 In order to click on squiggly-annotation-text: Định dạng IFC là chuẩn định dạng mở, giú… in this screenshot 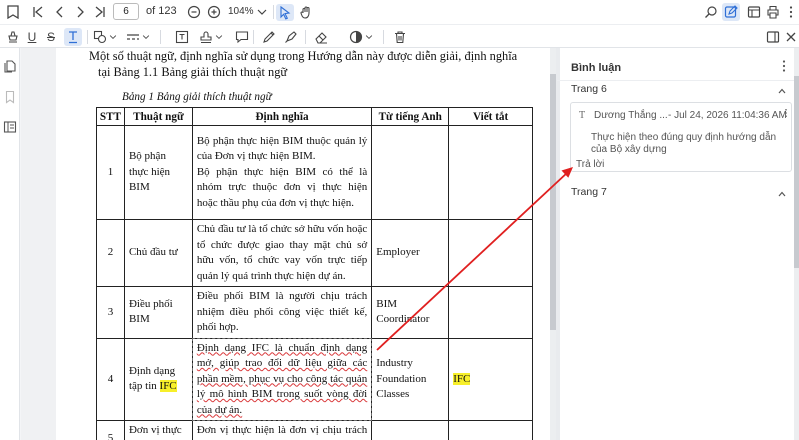, I will do `click(282, 379)`.